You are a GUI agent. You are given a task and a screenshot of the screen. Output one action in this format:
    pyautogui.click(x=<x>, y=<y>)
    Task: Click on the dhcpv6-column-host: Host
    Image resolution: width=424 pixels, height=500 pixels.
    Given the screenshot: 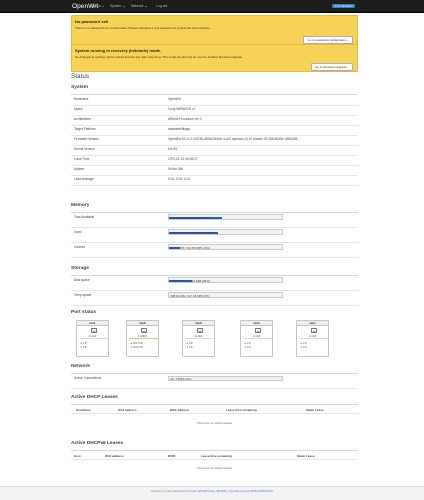 What is the action you would take?
    pyautogui.click(x=77, y=455)
    